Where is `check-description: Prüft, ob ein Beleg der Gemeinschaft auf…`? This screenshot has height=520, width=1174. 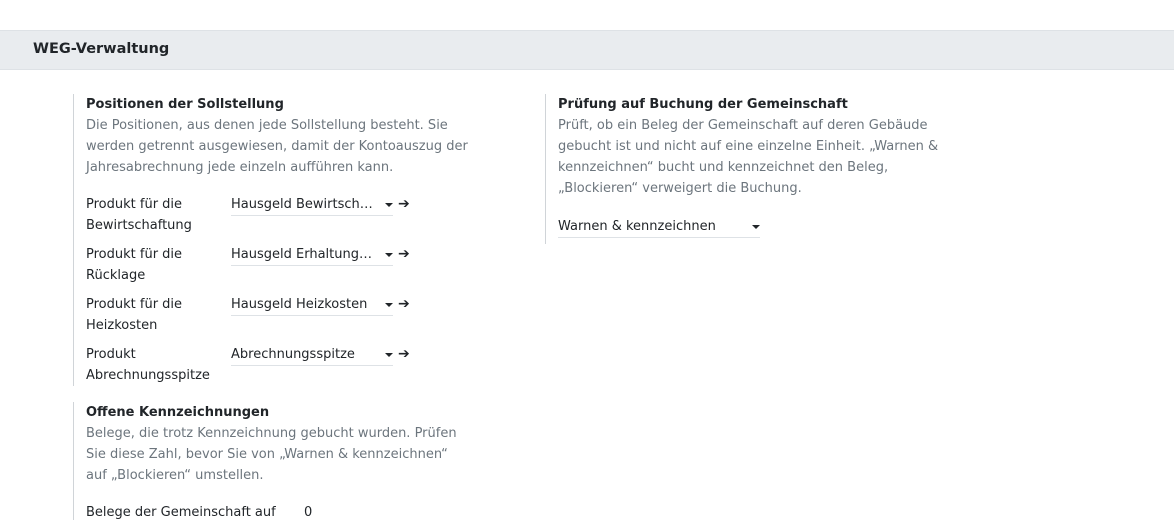 check-description: Prüft, ob ein Beleg der Gemeinschaft auf… is located at coordinates (748, 157).